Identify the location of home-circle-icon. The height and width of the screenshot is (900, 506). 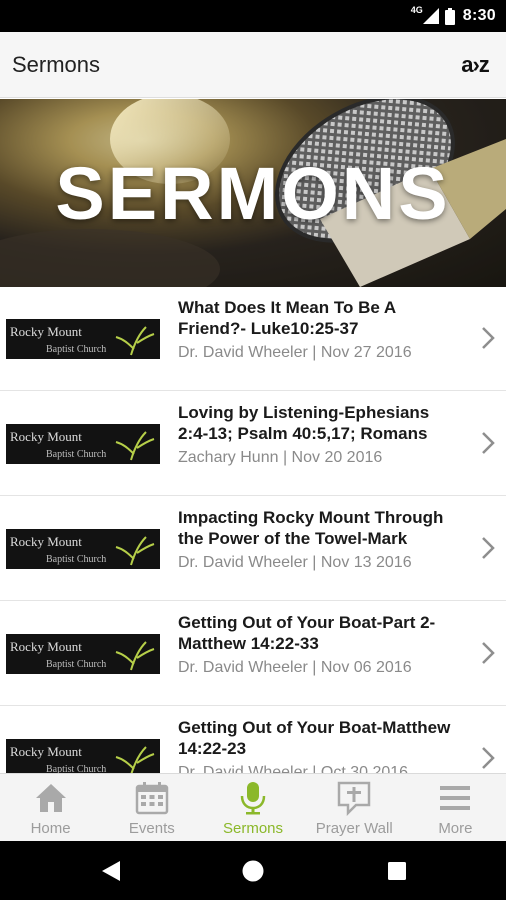
(253, 871).